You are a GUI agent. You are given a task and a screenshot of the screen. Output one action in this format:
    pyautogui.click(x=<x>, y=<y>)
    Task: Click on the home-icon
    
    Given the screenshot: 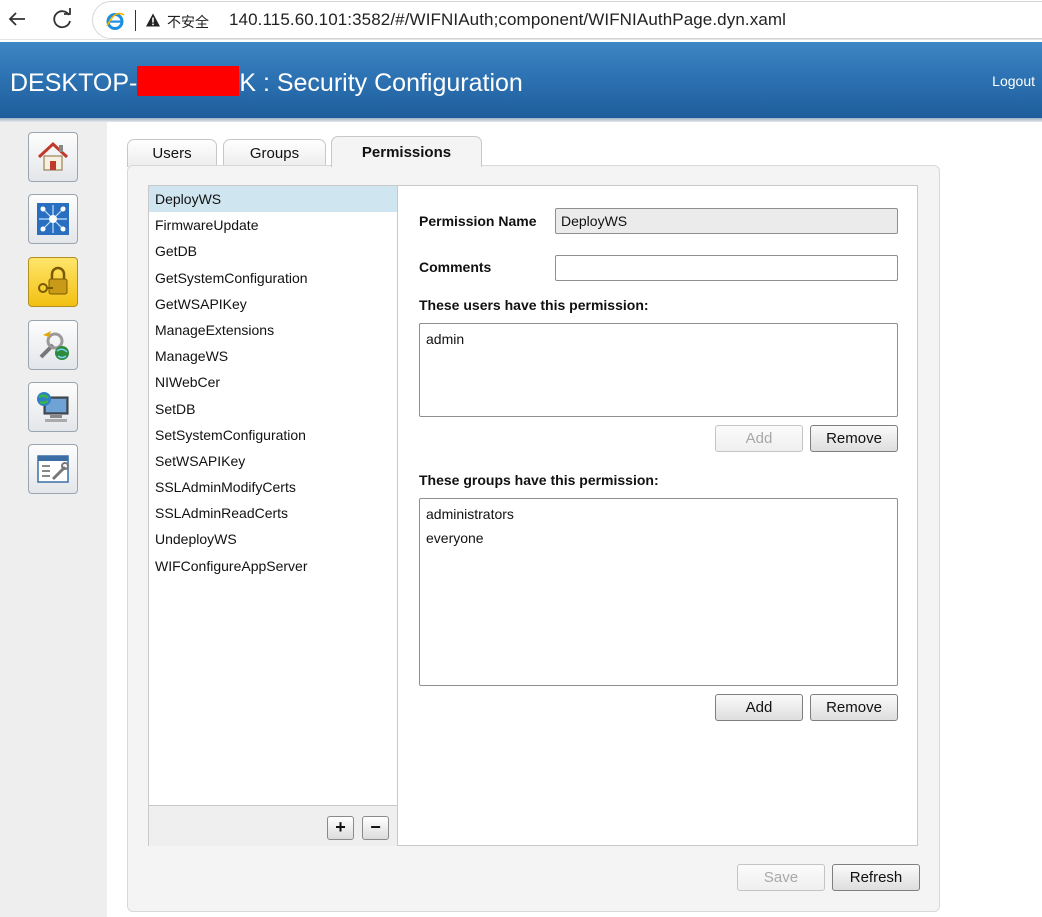 What is the action you would take?
    pyautogui.click(x=53, y=156)
    